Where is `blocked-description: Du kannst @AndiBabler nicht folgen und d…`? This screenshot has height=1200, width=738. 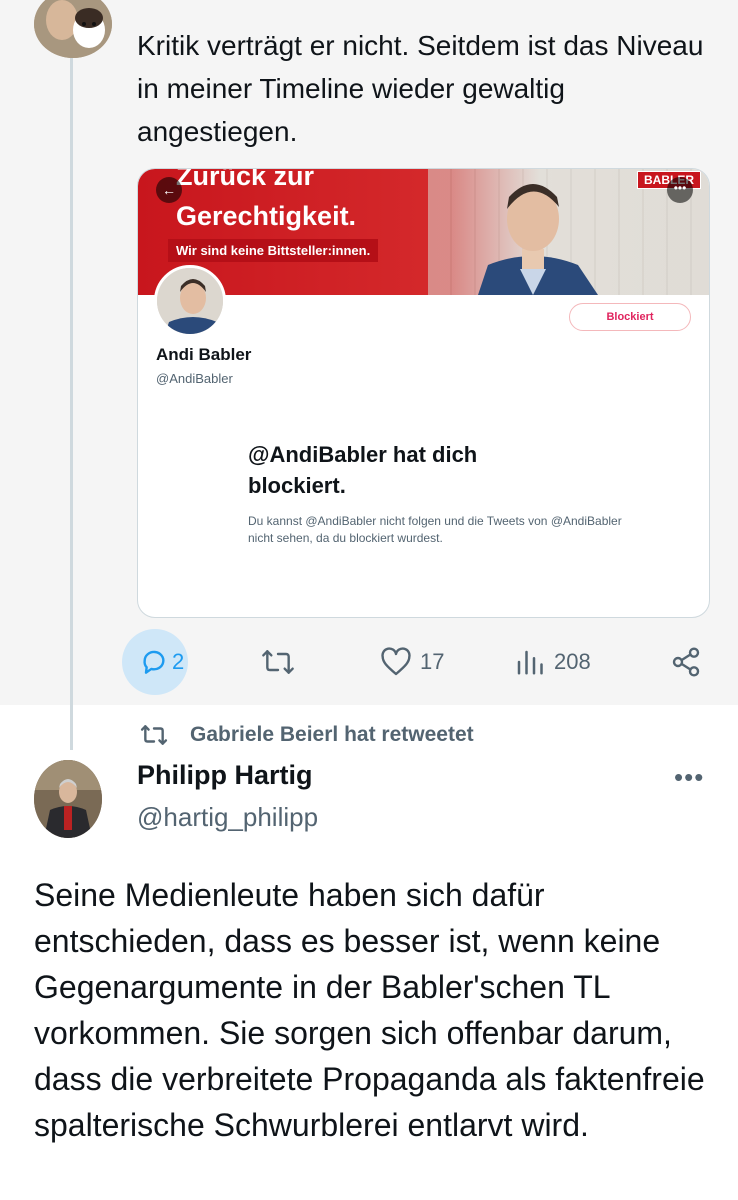 blocked-description: Du kannst @AndiBabler nicht folgen und d… is located at coordinates (435, 529).